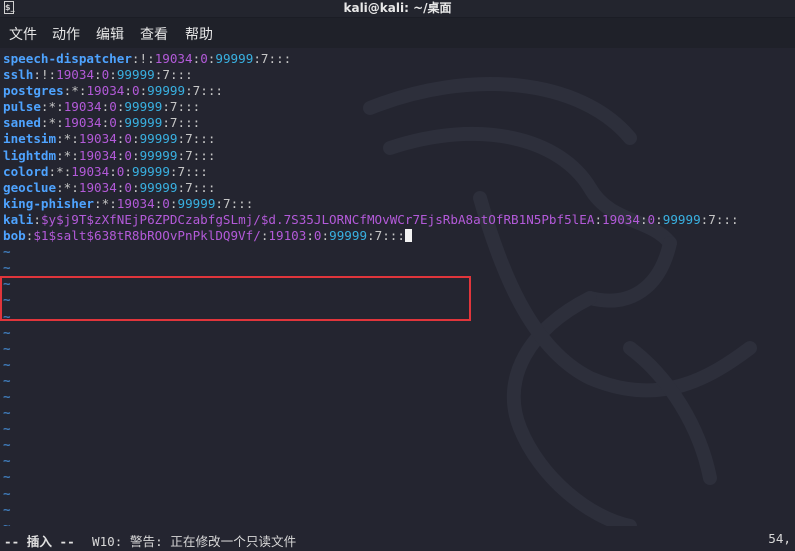  Describe the element at coordinates (18, 75) in the screenshot. I see `username: sslh` at that location.